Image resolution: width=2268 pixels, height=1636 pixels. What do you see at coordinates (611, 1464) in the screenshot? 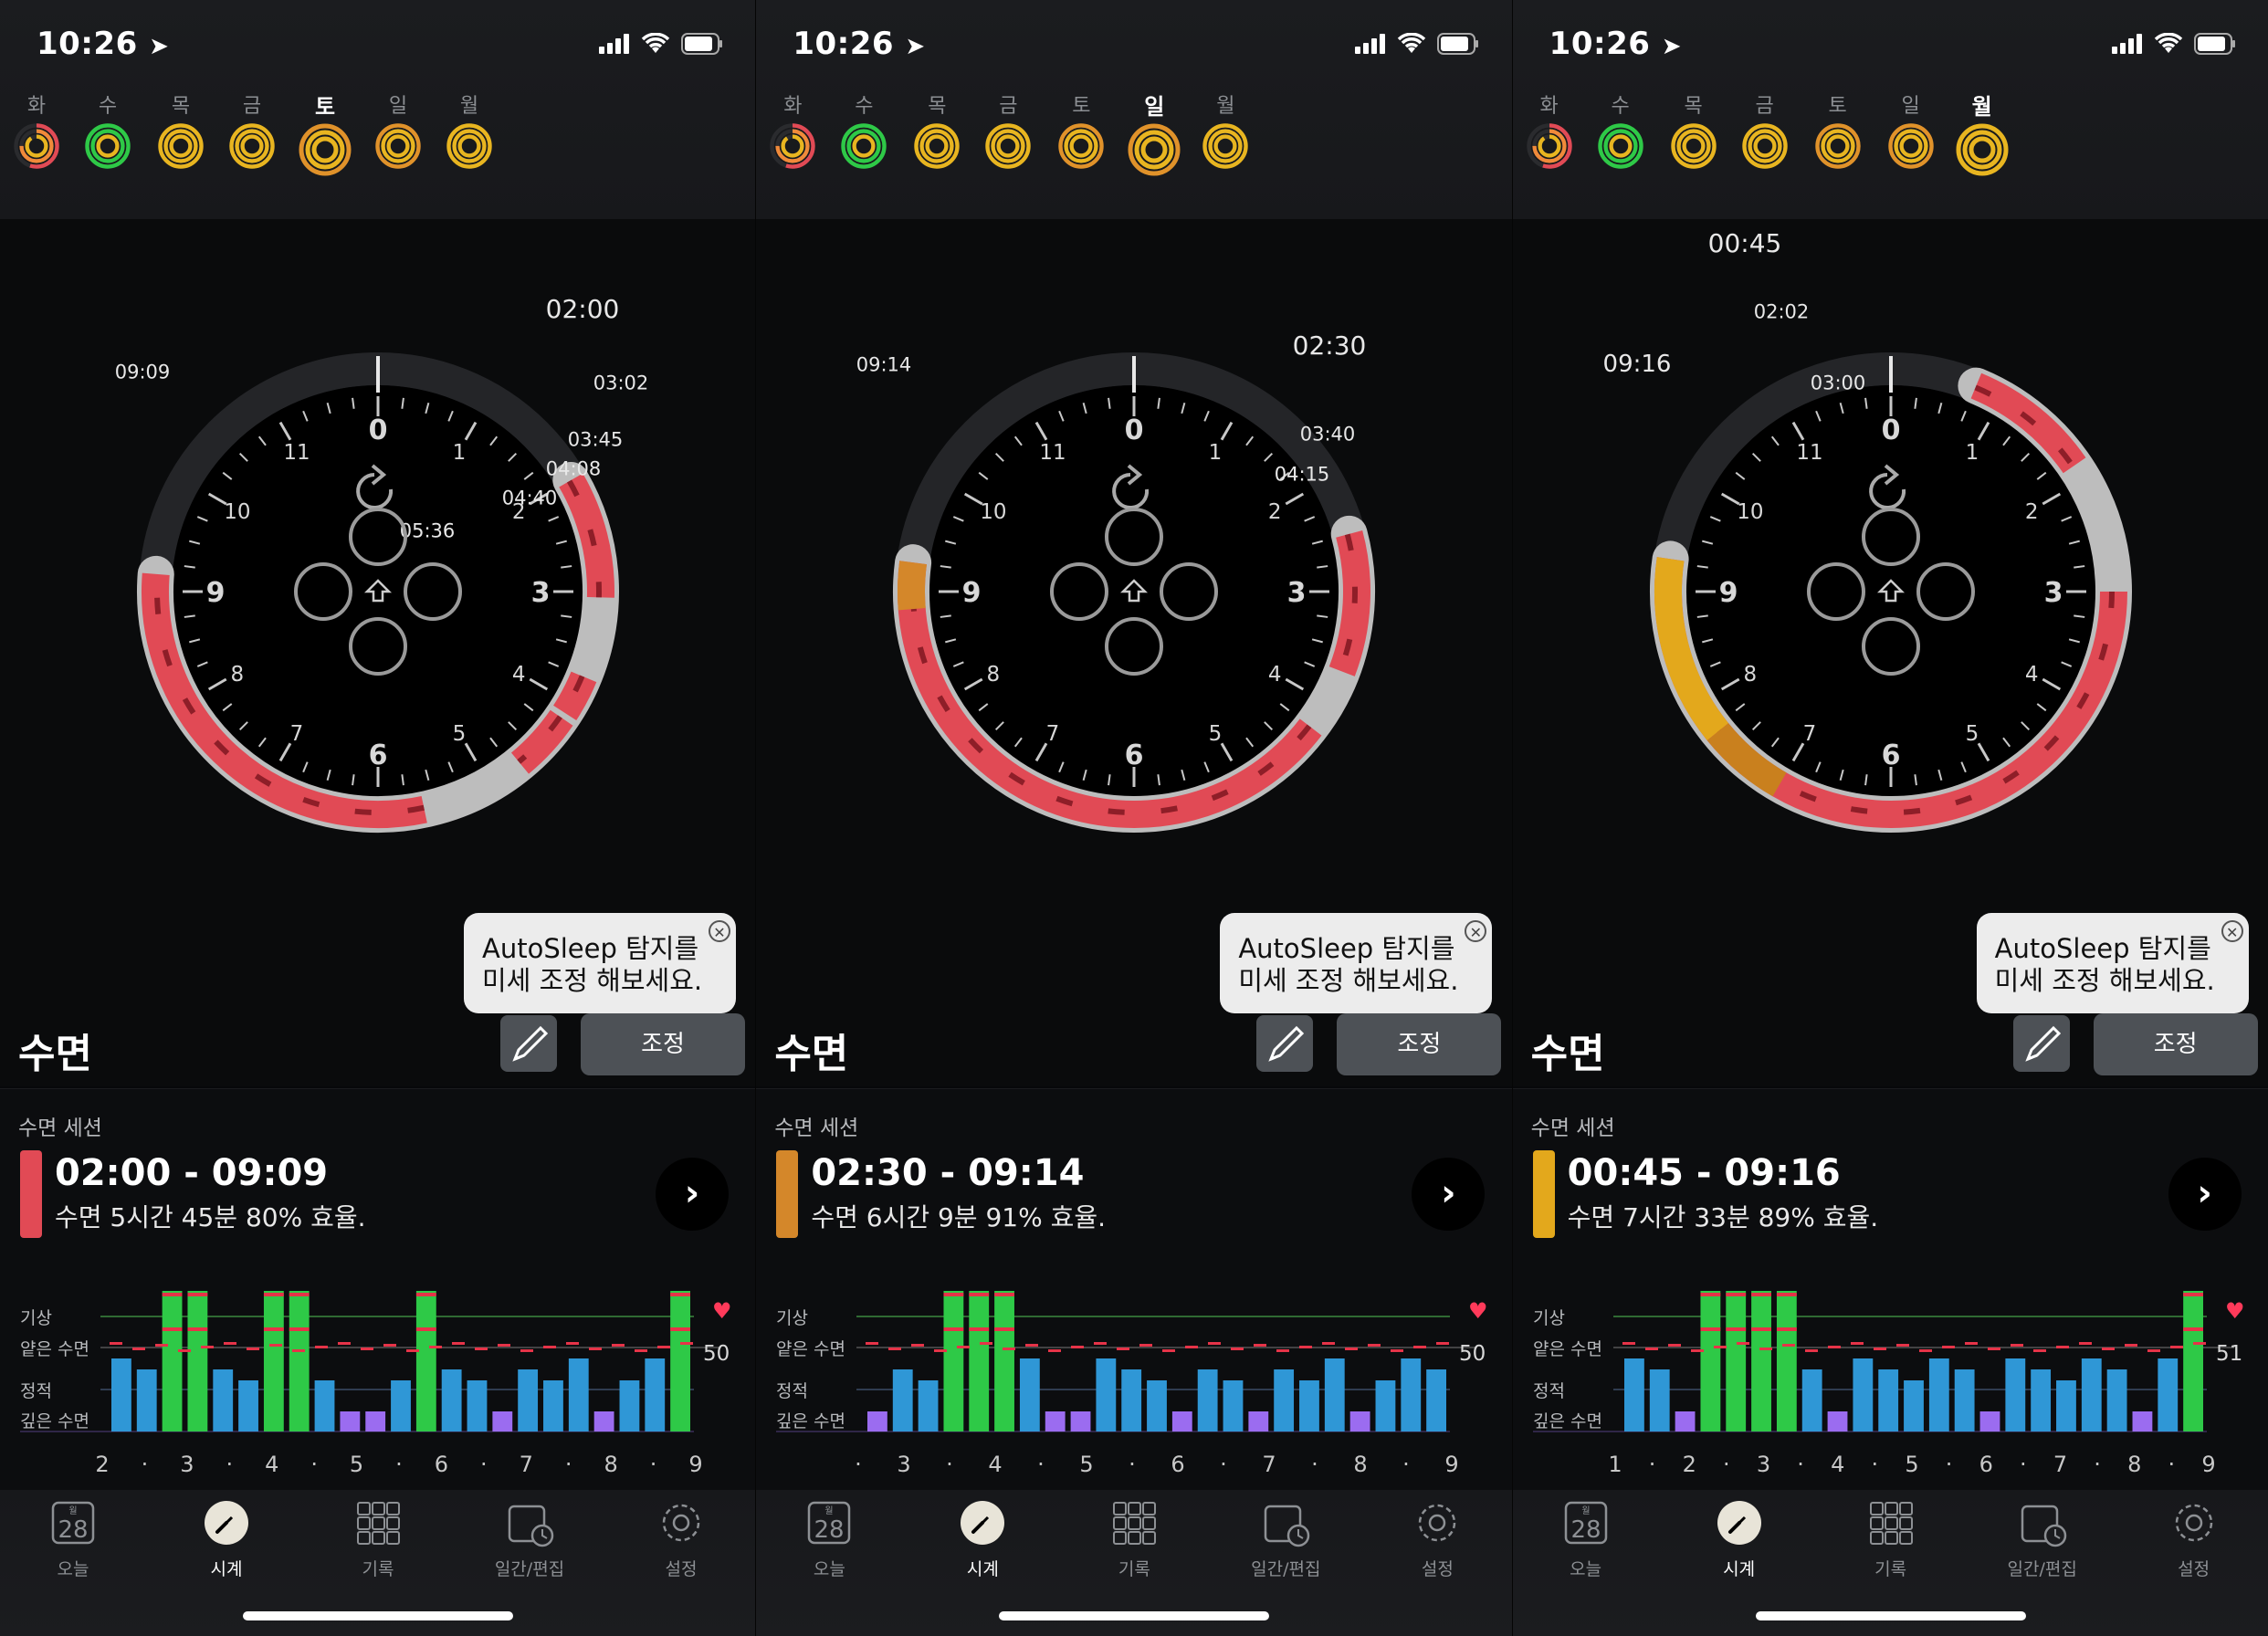
I see `x-tick-label: 8` at bounding box center [611, 1464].